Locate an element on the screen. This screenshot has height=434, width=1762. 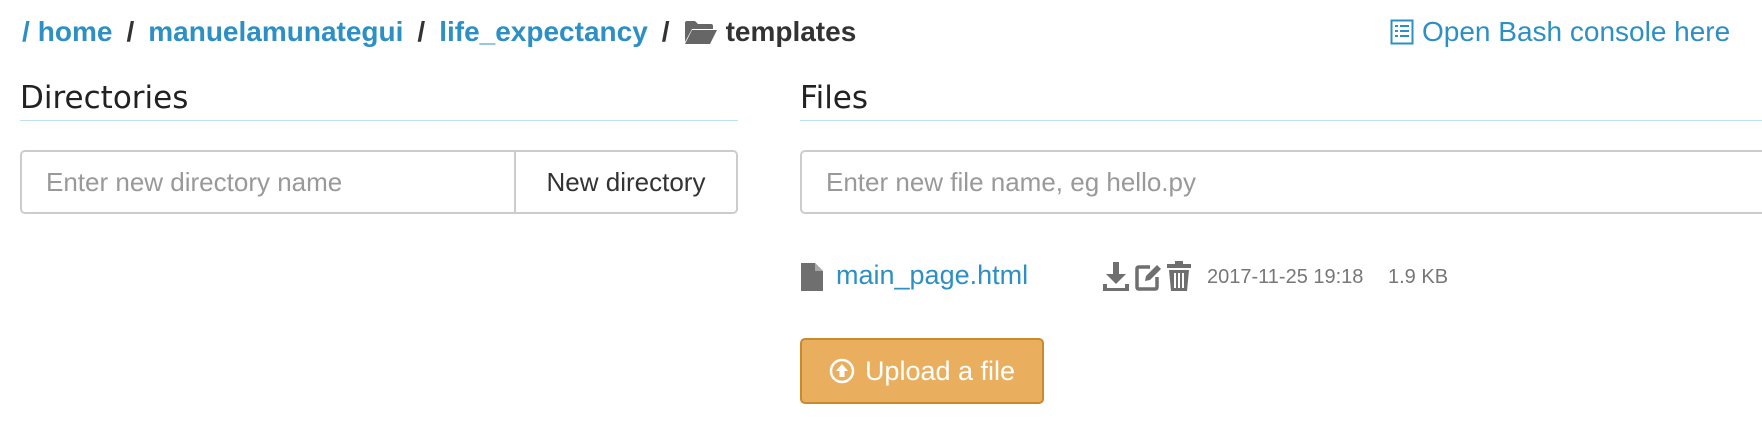
open-bash-console-label: Open Bash console here is located at coordinates (1576, 31).